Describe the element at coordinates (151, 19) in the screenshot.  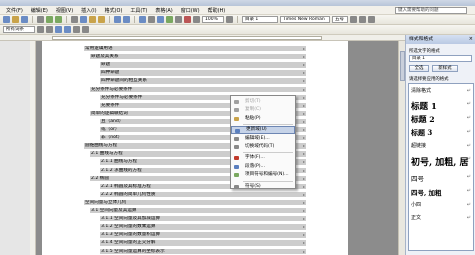
I see `tables-borders-icon` at that location.